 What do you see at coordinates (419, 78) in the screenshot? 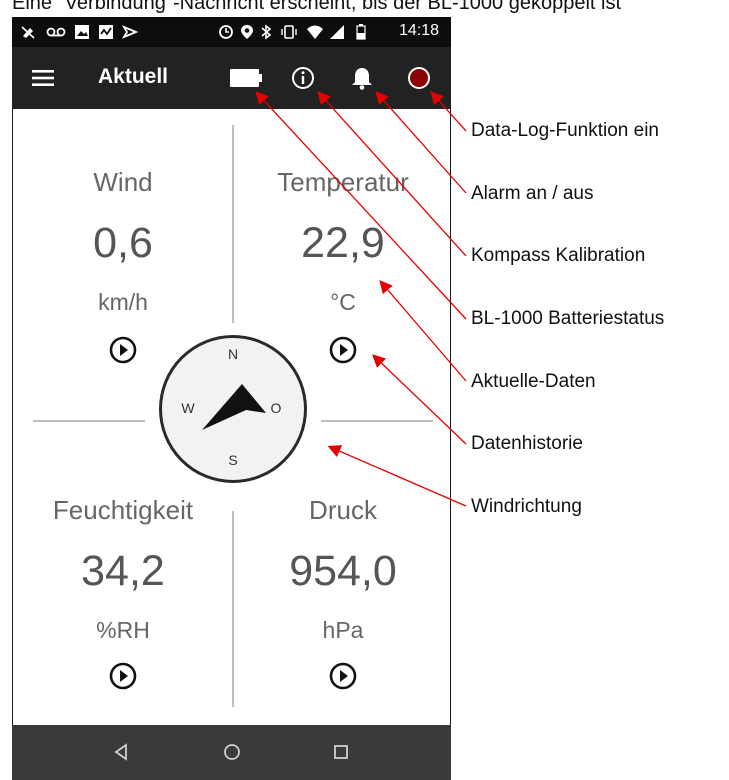
I see `record-icon` at bounding box center [419, 78].